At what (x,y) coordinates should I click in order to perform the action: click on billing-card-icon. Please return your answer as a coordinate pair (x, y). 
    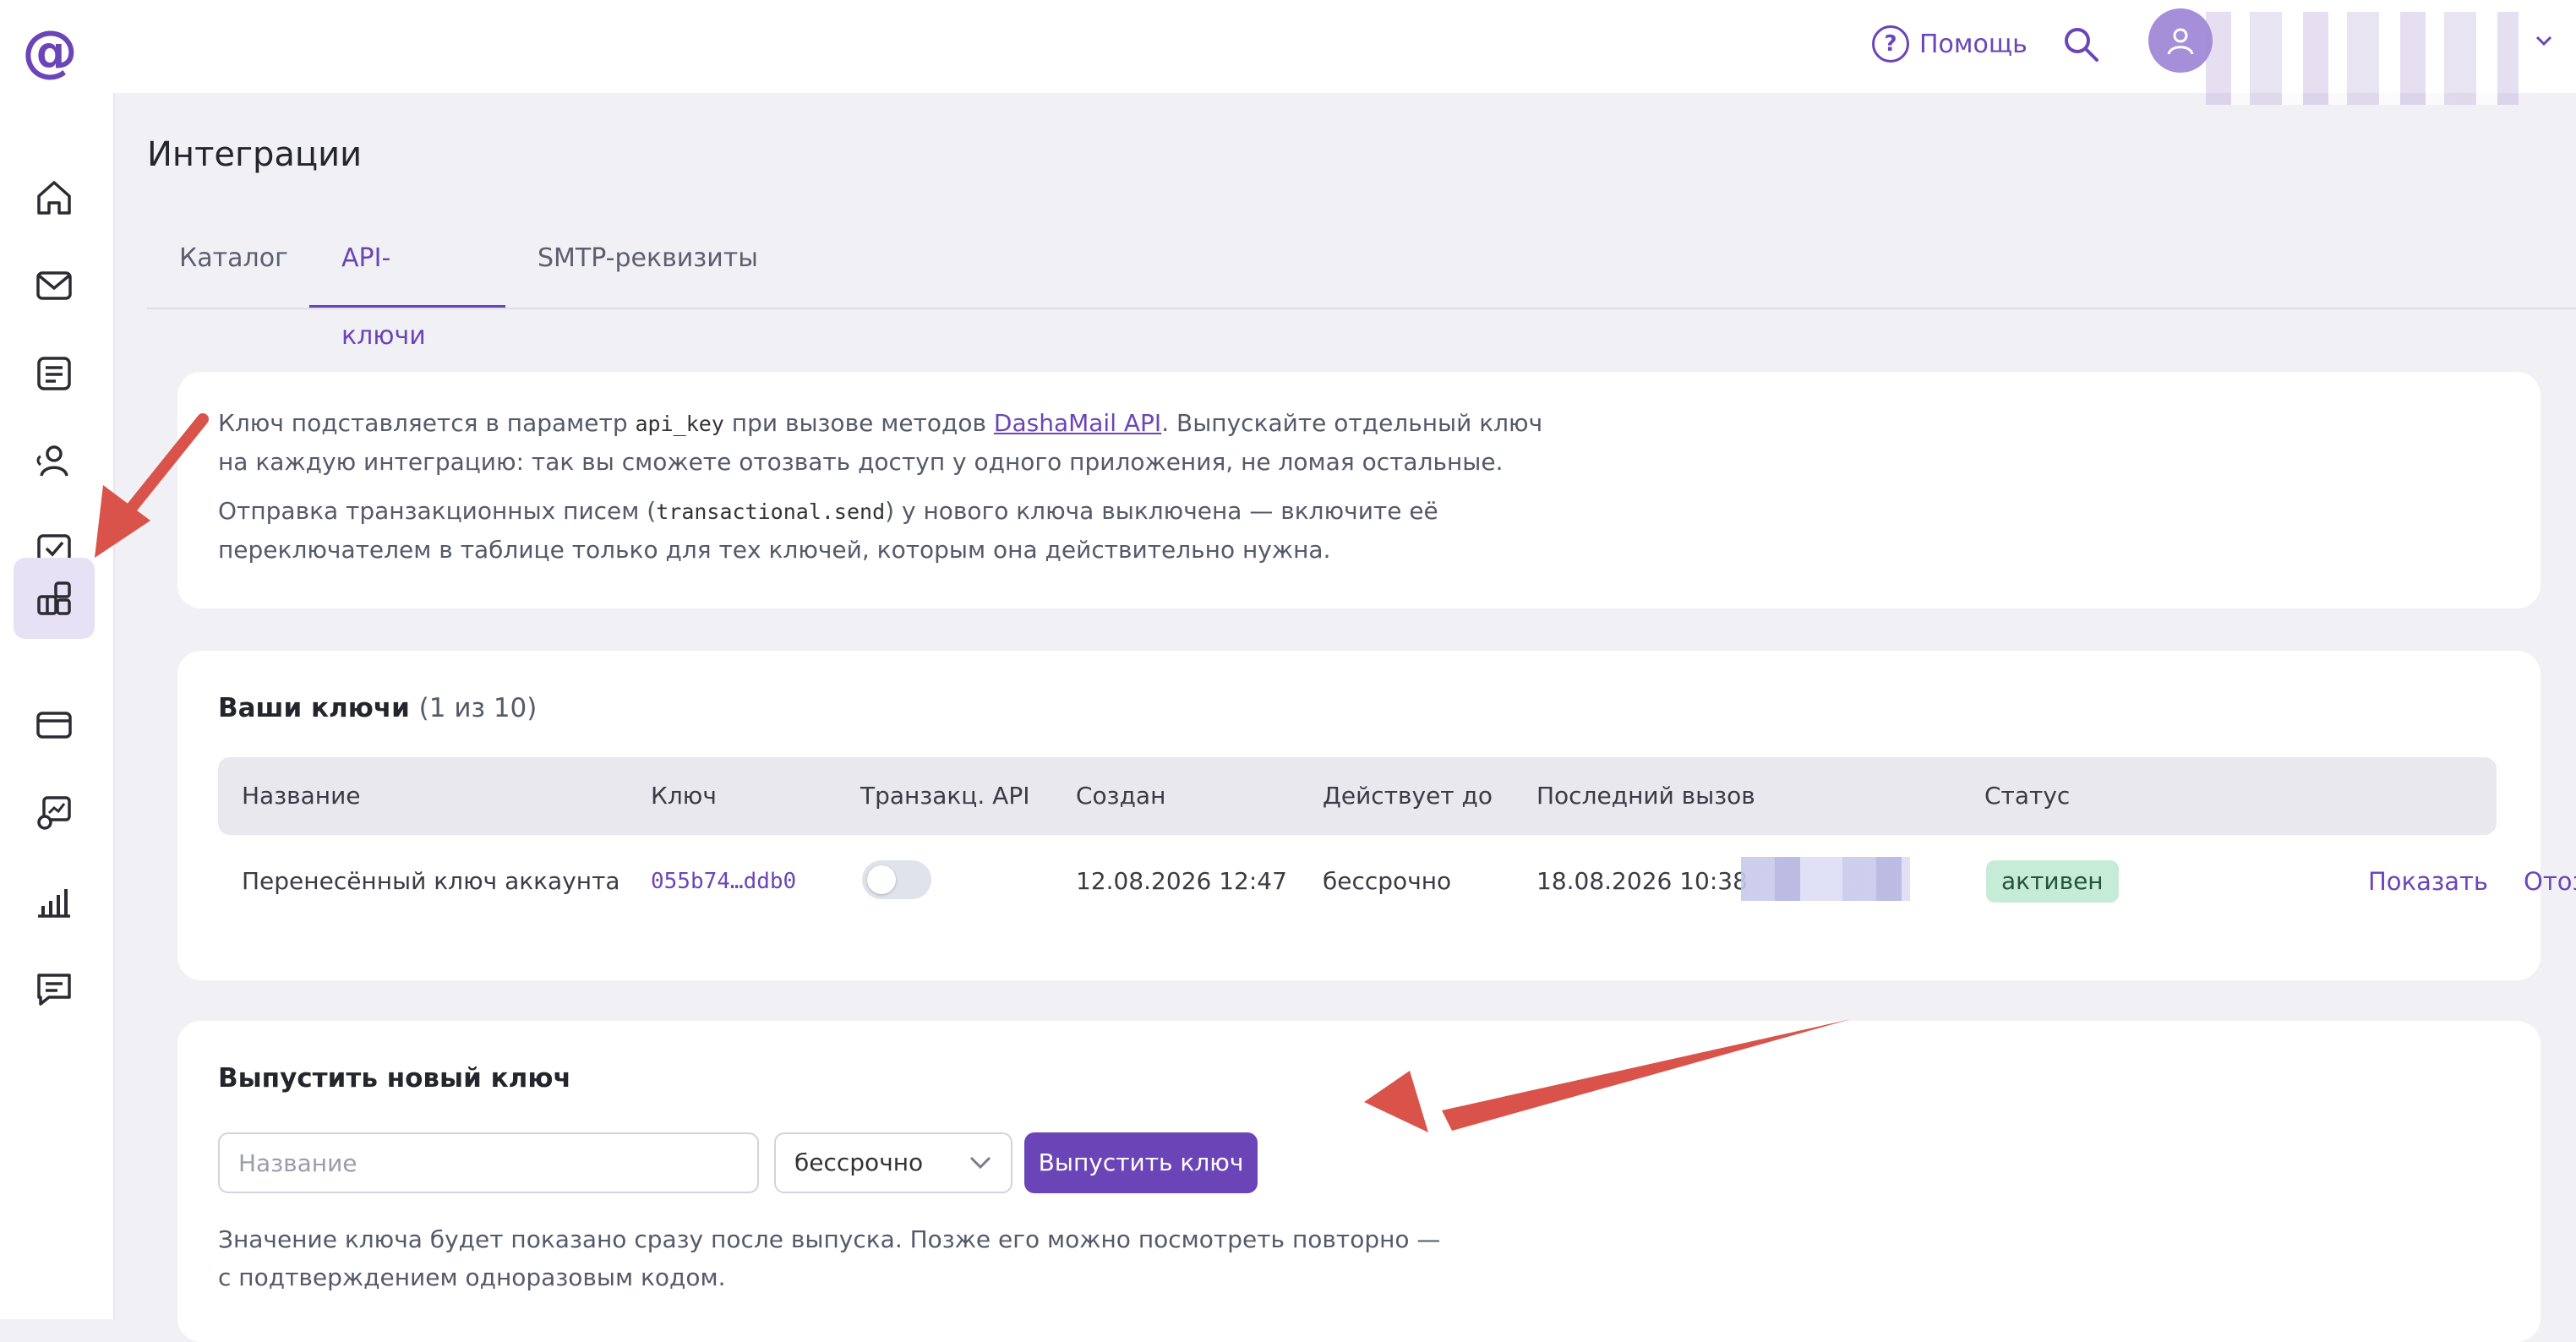
    Looking at the image, I should click on (54, 725).